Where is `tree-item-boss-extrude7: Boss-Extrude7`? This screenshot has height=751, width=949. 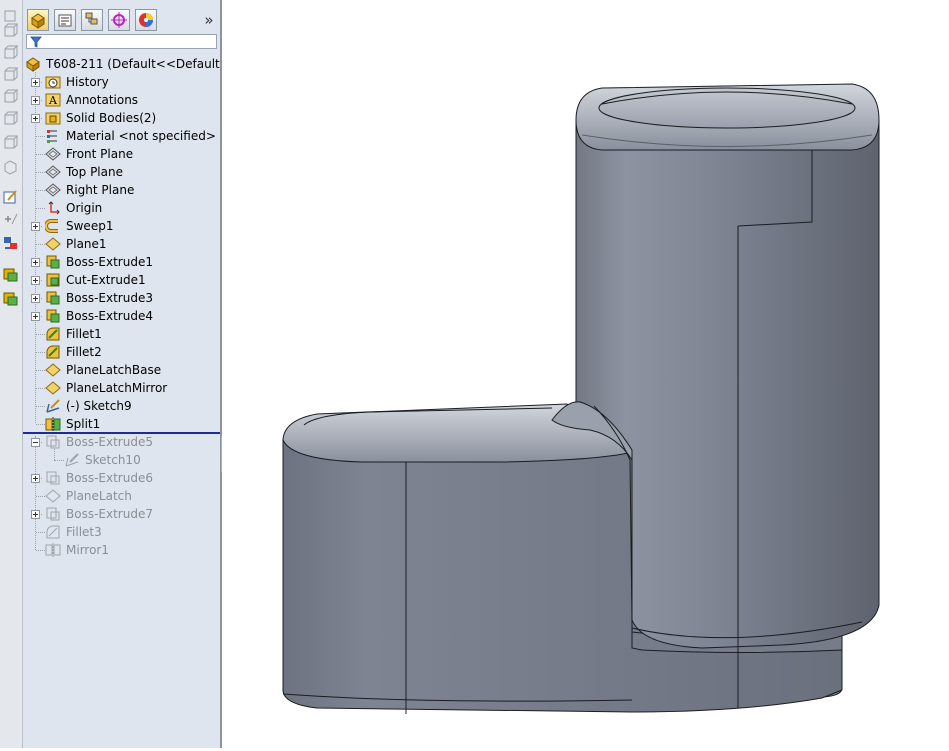
tree-item-boss-extrude7: Boss-Extrude7 is located at coordinates (121, 514).